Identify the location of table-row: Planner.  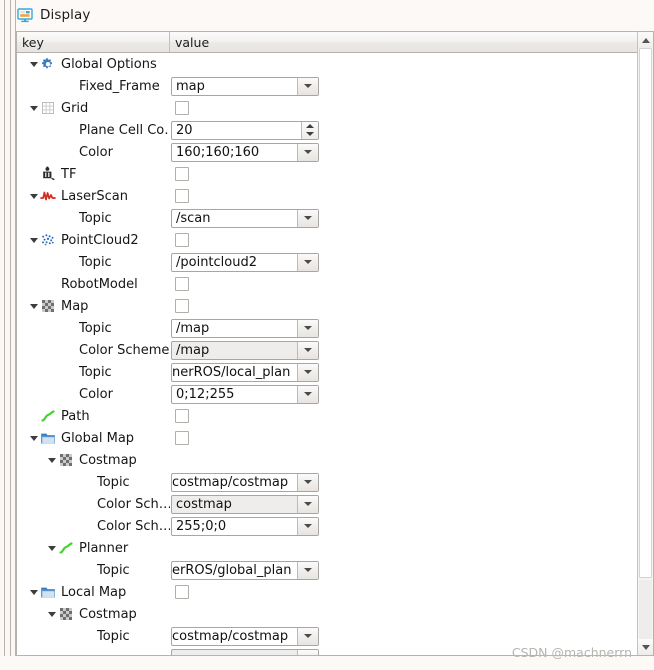
(335, 548).